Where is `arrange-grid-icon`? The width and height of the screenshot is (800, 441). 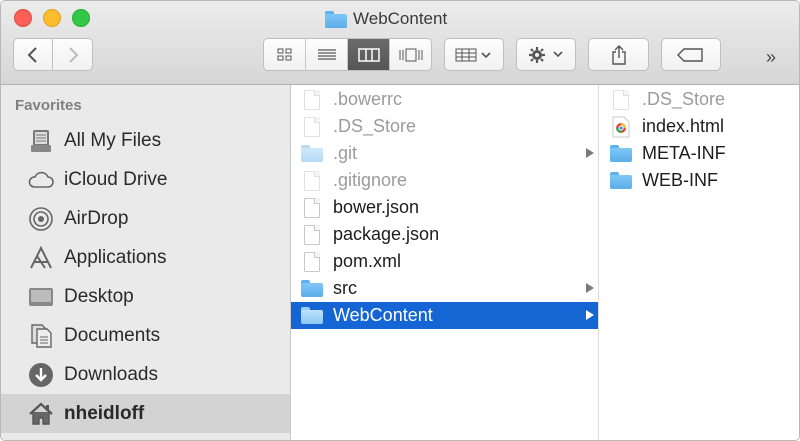 arrange-grid-icon is located at coordinates (473, 54).